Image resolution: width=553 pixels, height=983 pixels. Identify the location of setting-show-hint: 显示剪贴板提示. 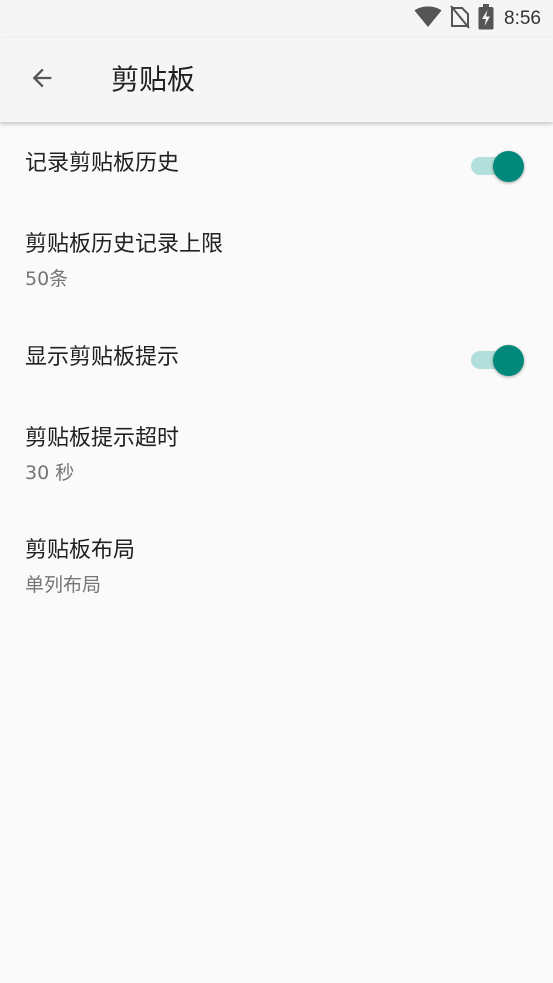
(276, 357).